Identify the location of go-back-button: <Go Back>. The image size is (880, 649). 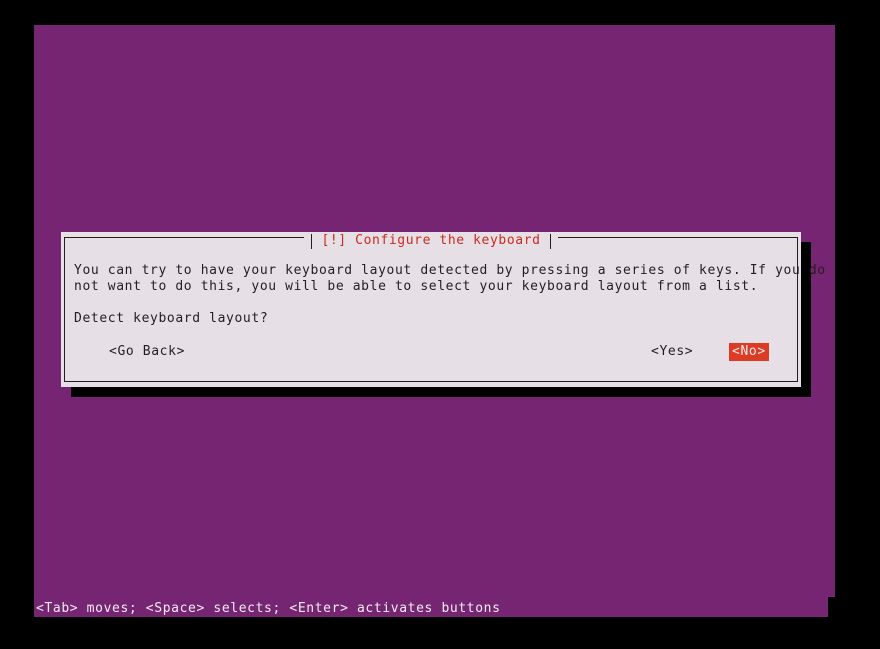
(147, 352).